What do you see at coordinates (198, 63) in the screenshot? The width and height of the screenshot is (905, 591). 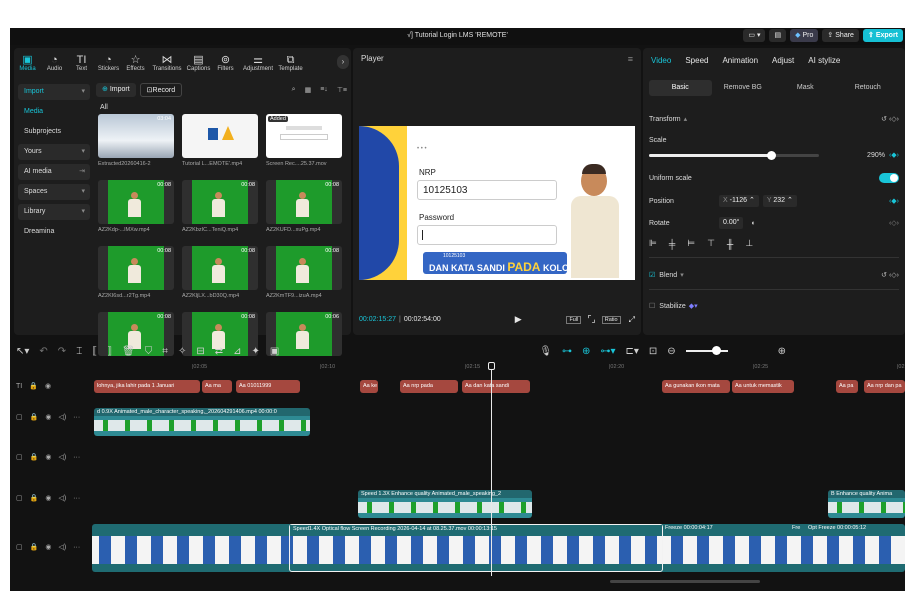 I see `tool-captions: ▤ Captions` at bounding box center [198, 63].